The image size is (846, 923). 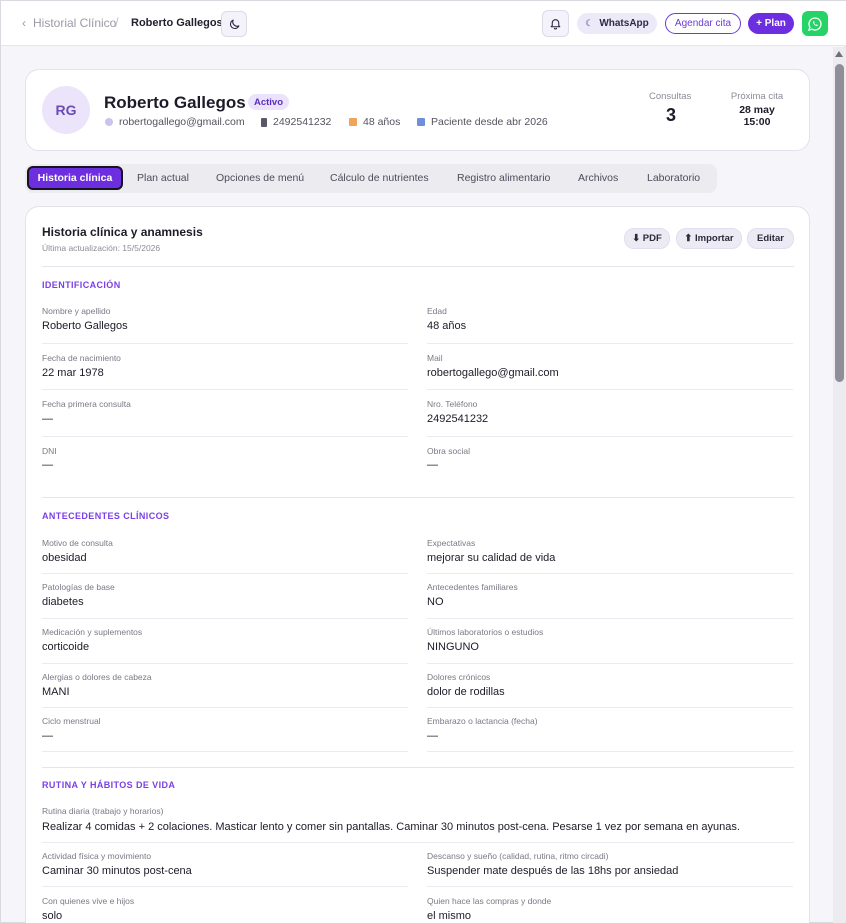 I want to click on avatar: RG, so click(x=66, y=110).